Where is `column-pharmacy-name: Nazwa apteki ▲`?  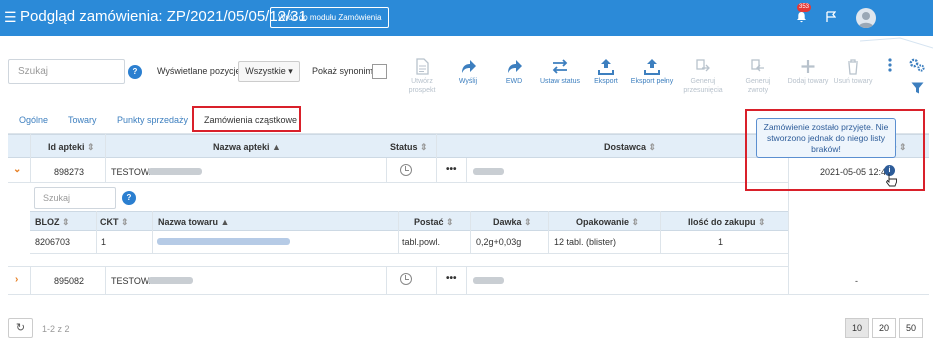
column-pharmacy-name: Nazwa apteki ▲ is located at coordinates (247, 147).